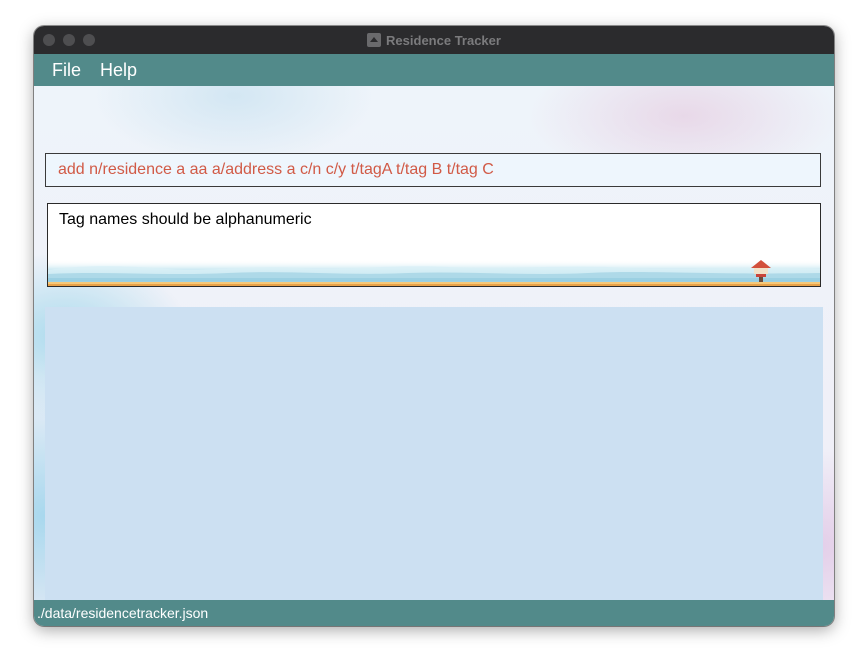  I want to click on menu-bar: File Help, so click(434, 70).